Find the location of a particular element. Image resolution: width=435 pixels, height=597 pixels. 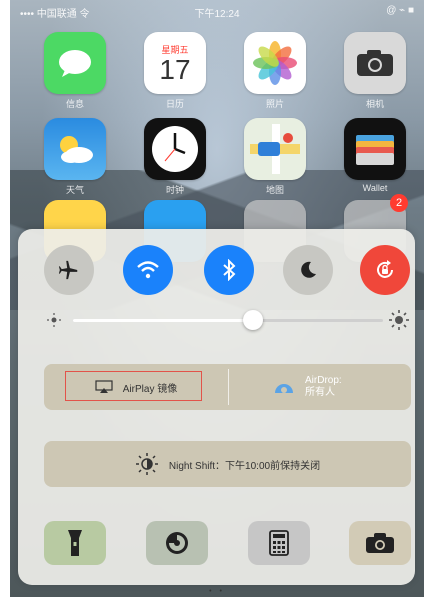

app-clock: 时钟 is located at coordinates (175, 157).